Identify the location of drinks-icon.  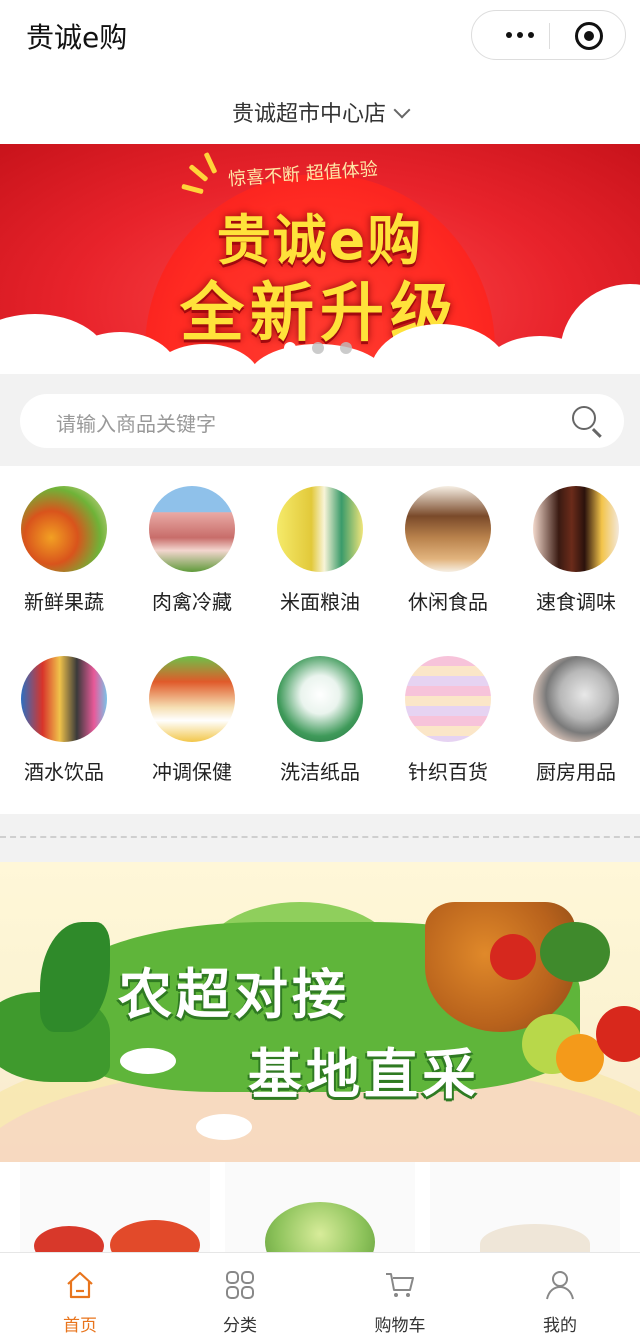
(64, 699).